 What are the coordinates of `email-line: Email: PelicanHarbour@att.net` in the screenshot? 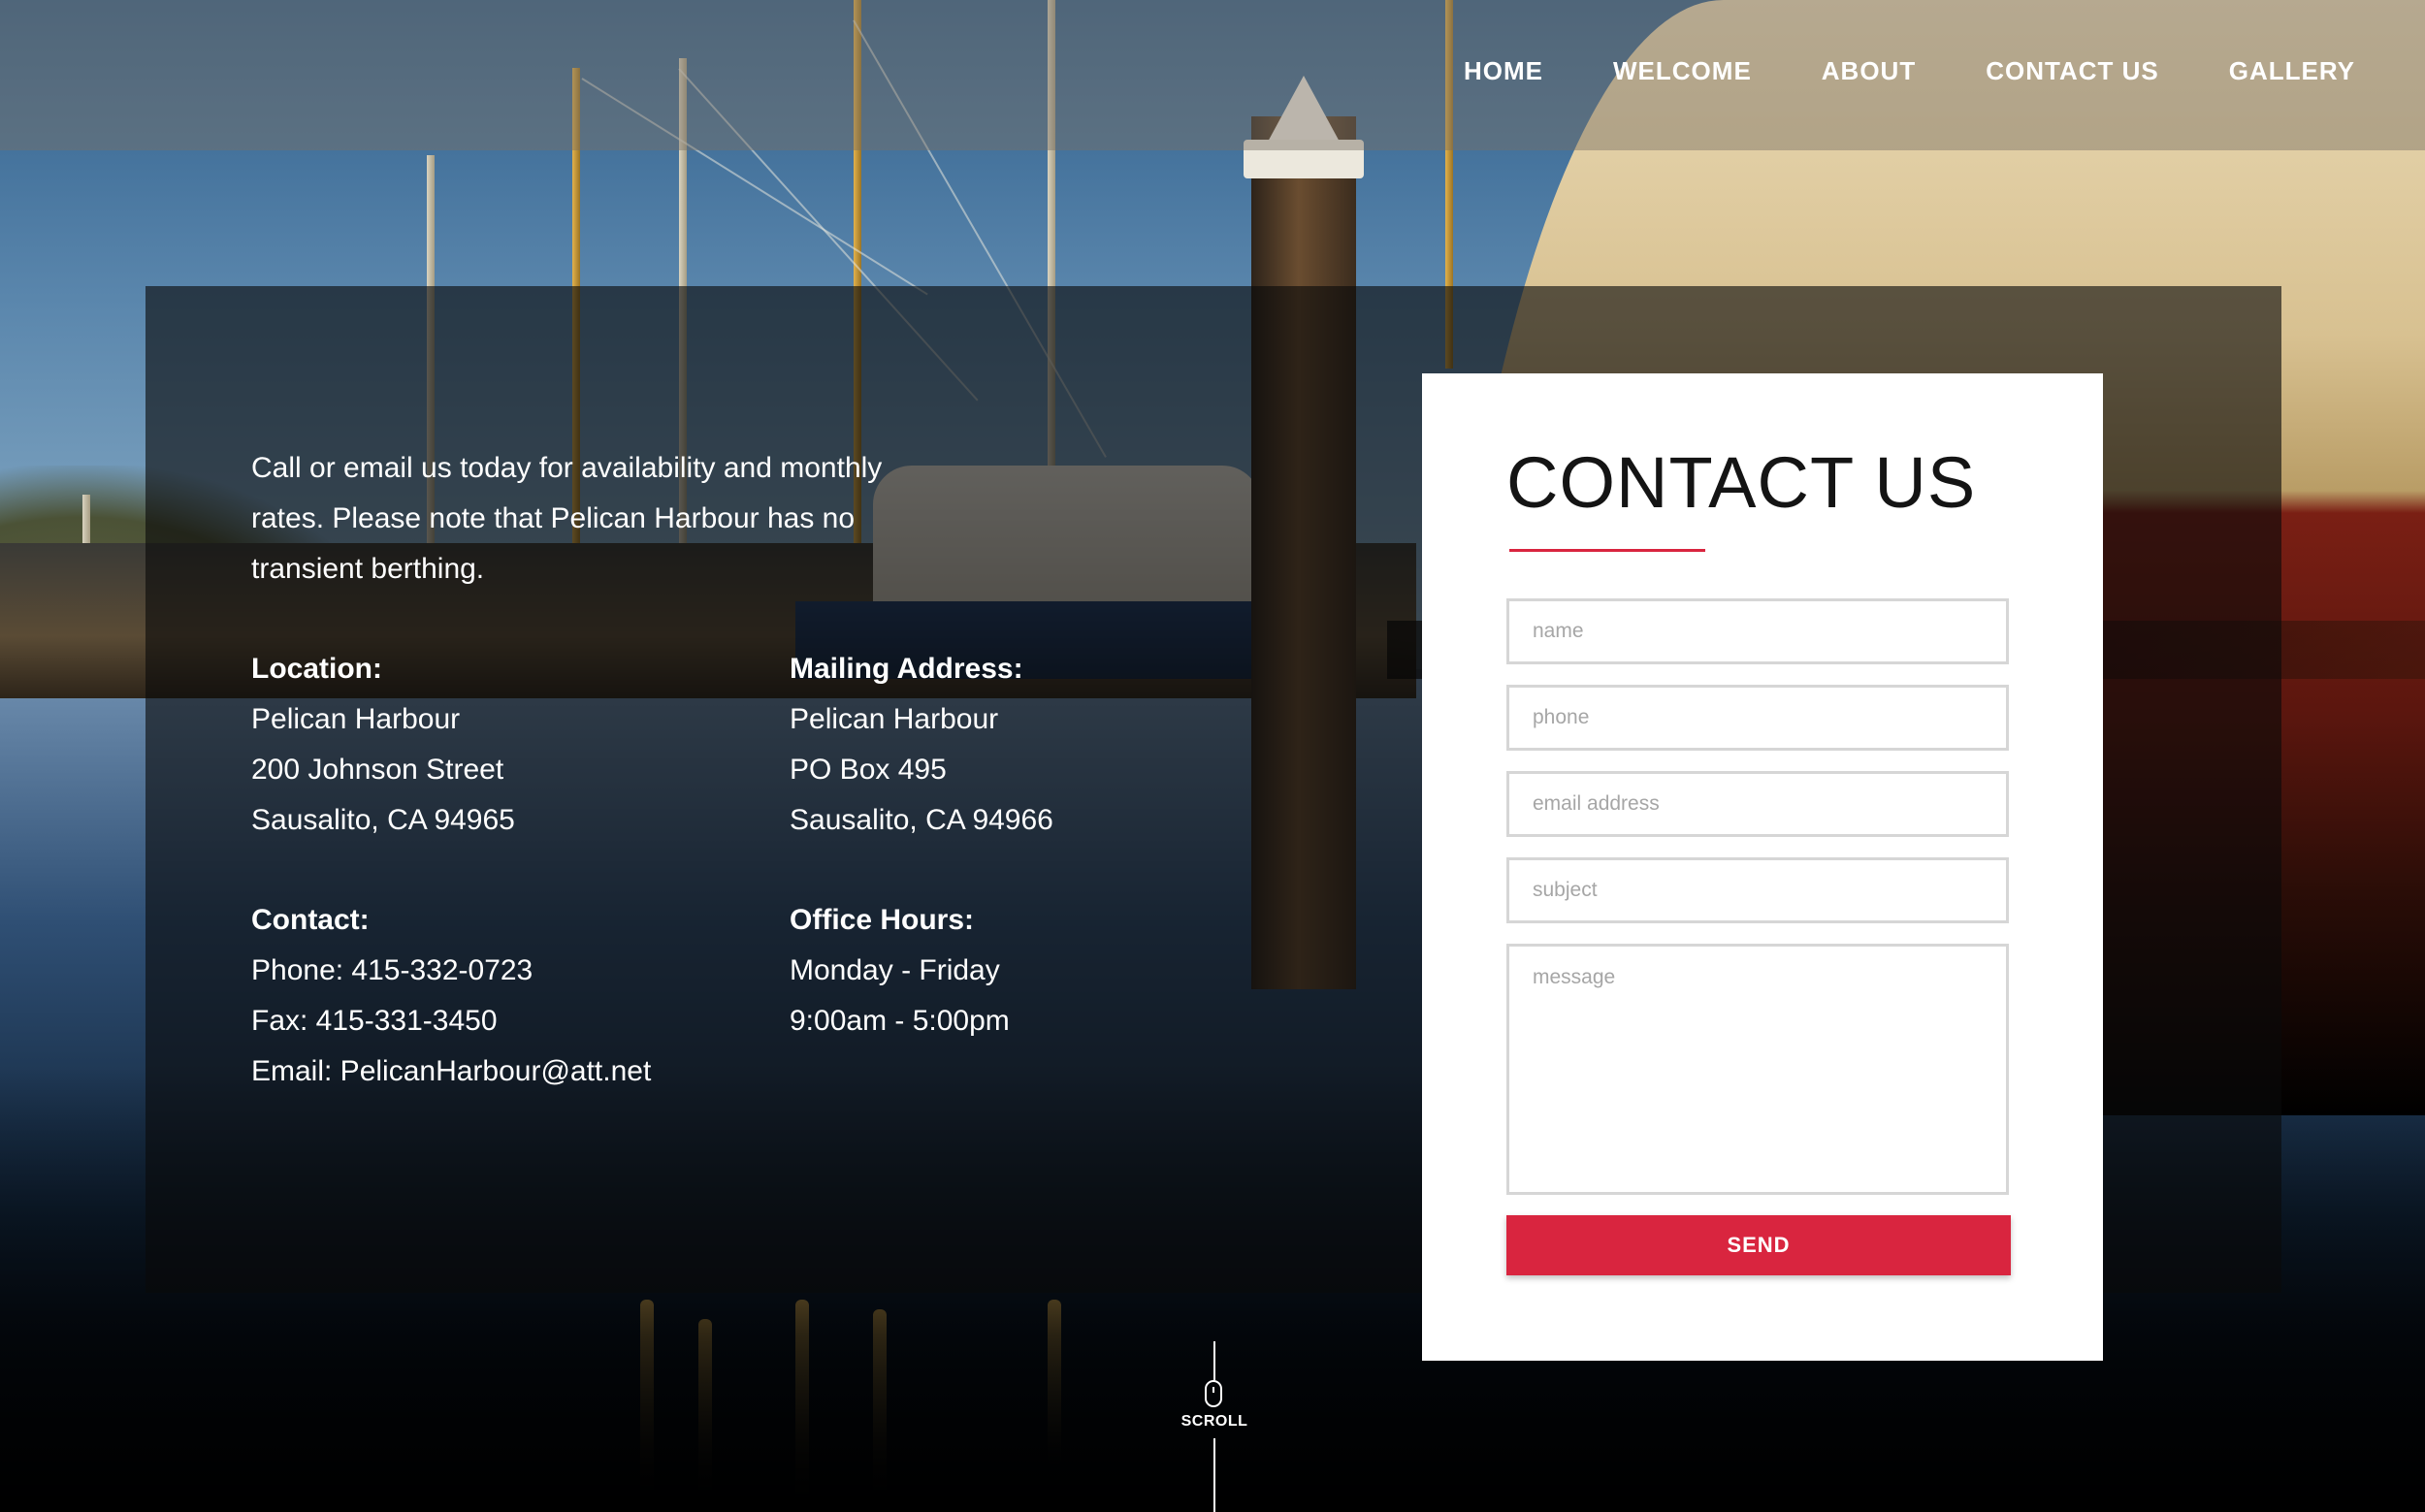 It's located at (451, 1071).